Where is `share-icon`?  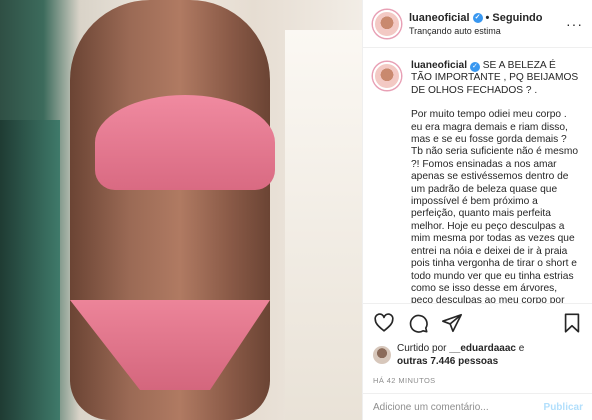
share-icon is located at coordinates (452, 323).